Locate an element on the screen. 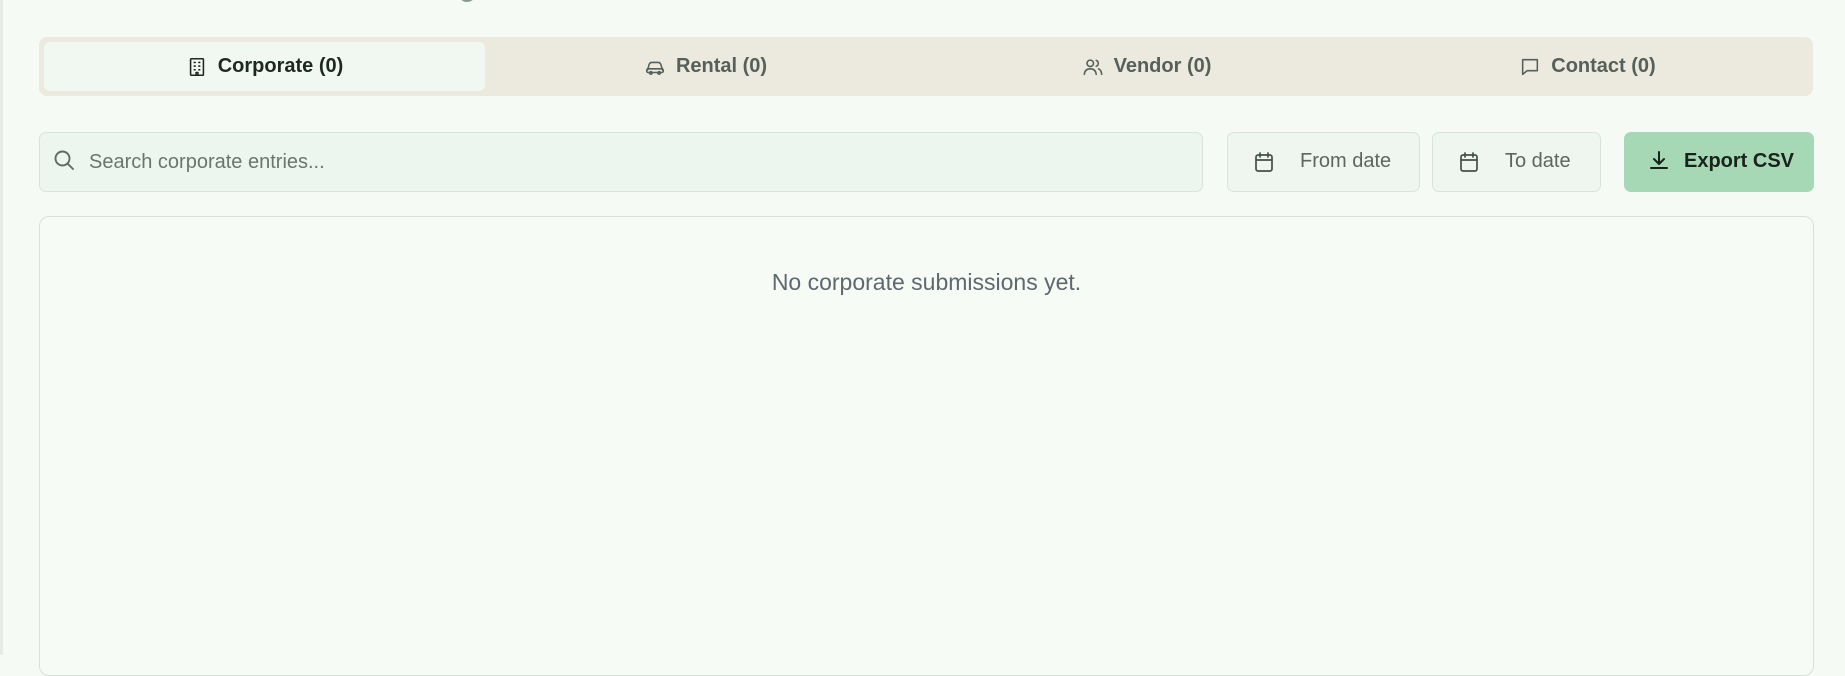 Image resolution: width=1845 pixels, height=676 pixels. message-icon is located at coordinates (1530, 66).